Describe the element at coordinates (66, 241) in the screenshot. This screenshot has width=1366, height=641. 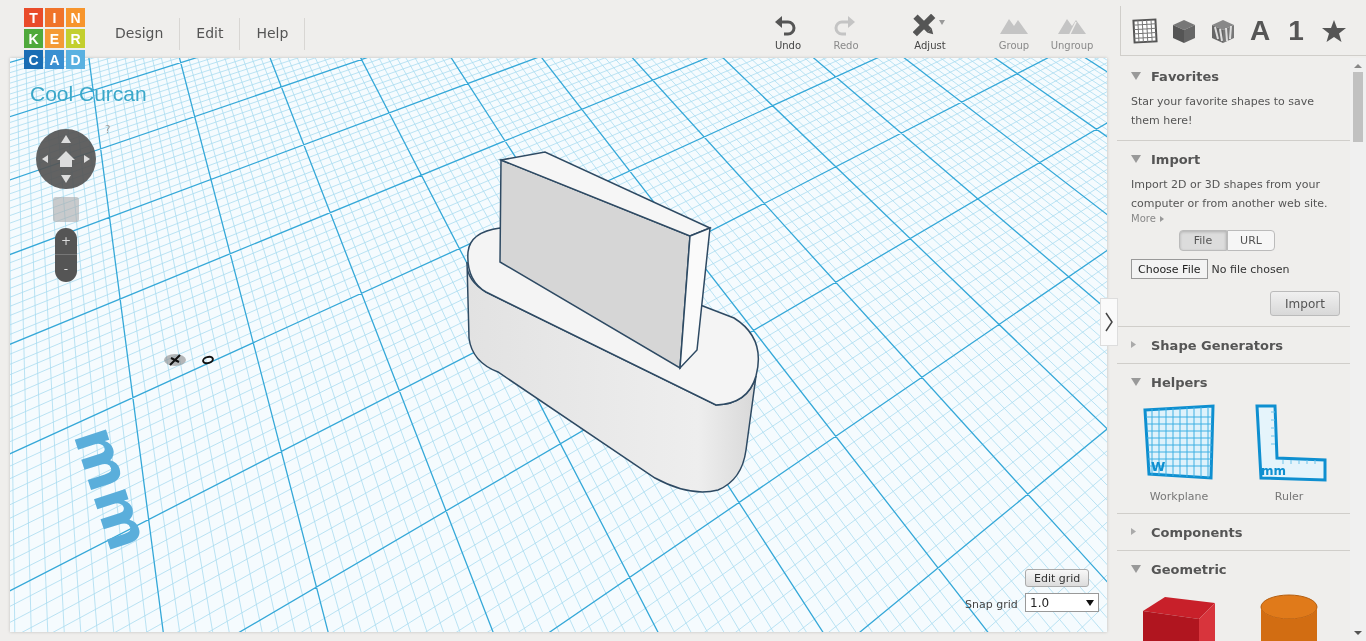
I see `zoom-in-button: +` at that location.